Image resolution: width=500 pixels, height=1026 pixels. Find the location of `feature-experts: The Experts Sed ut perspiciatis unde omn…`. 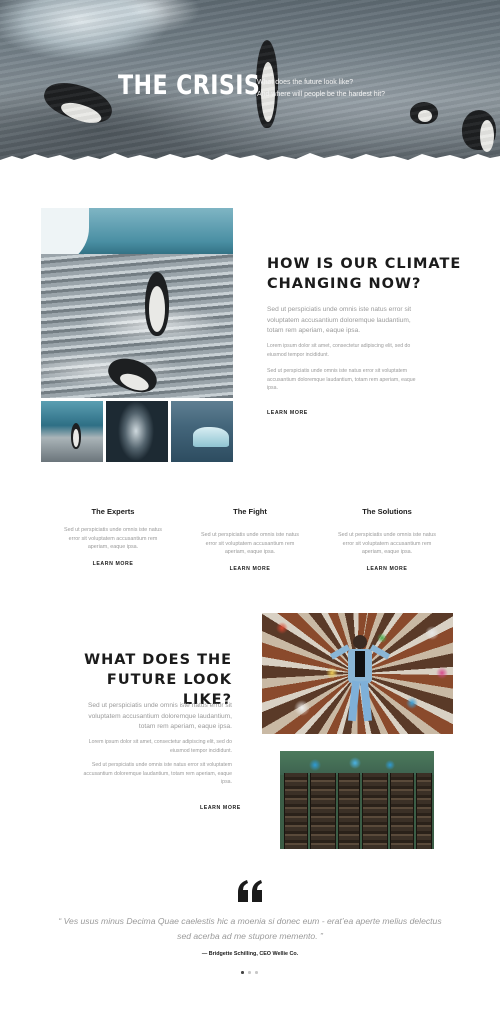

feature-experts: The Experts Sed ut perspiciatis unde omn… is located at coordinates (113, 537).